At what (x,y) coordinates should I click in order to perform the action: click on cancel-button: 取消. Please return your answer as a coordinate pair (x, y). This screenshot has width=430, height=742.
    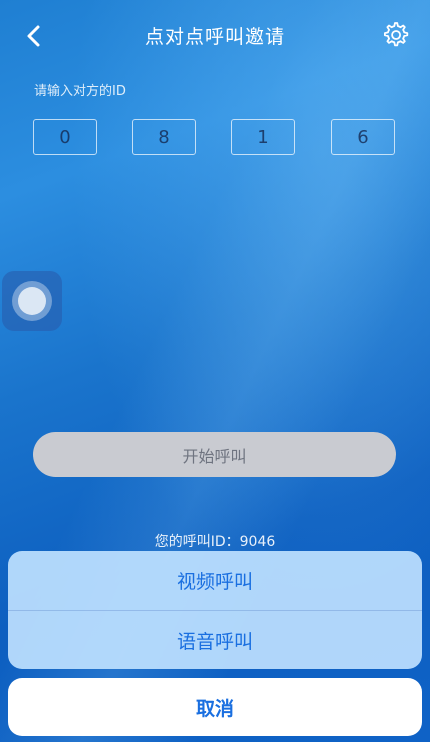
    Looking at the image, I should click on (215, 707).